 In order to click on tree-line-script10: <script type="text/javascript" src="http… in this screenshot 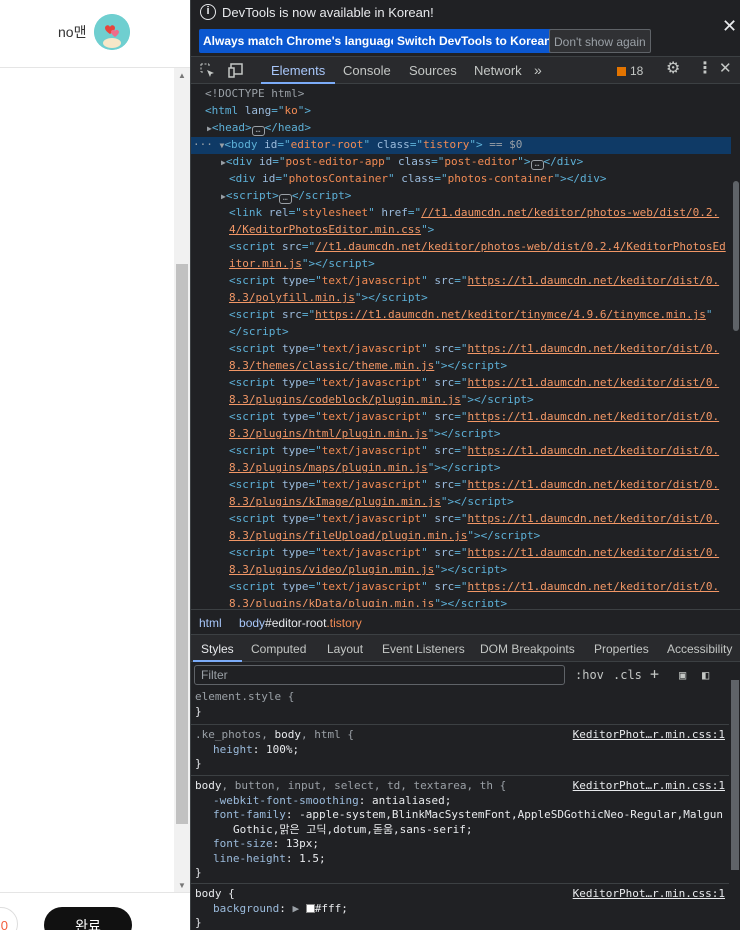, I will do `click(461, 553)`.